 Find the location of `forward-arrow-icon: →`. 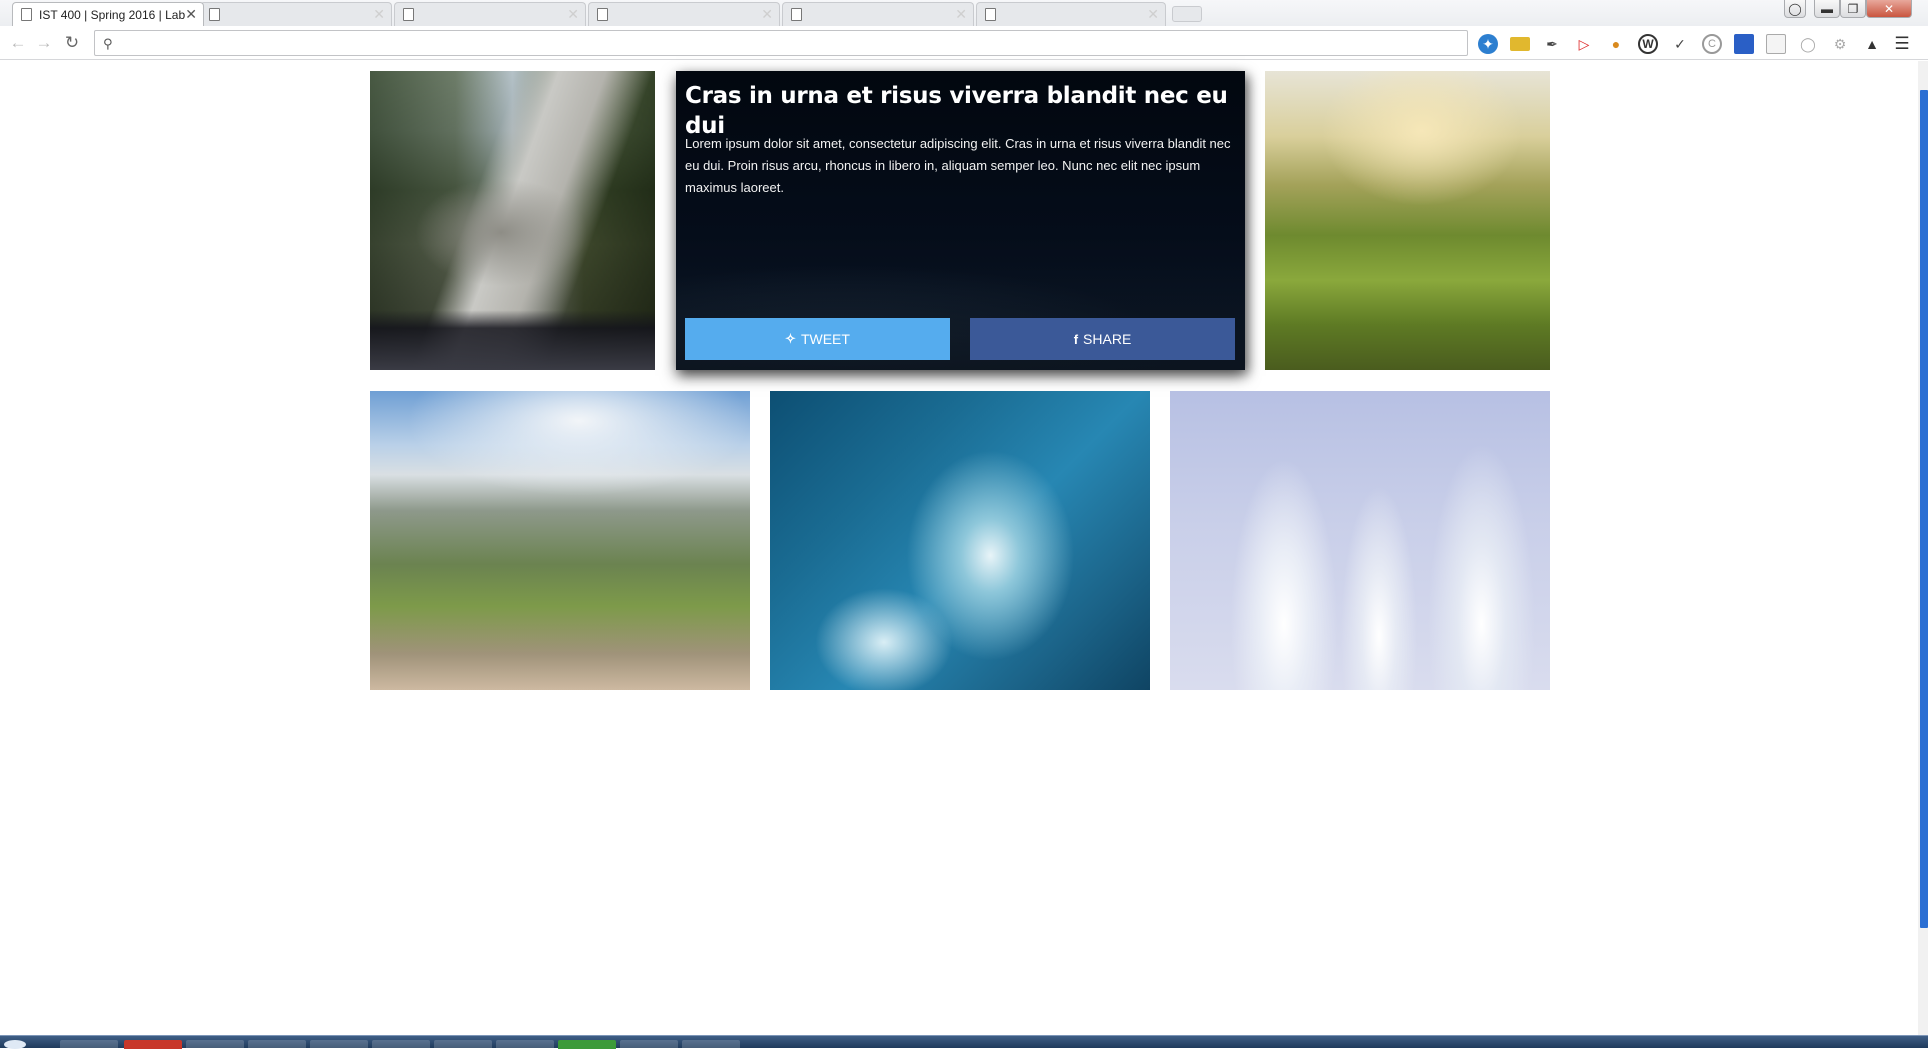

forward-arrow-icon: → is located at coordinates (44, 42).